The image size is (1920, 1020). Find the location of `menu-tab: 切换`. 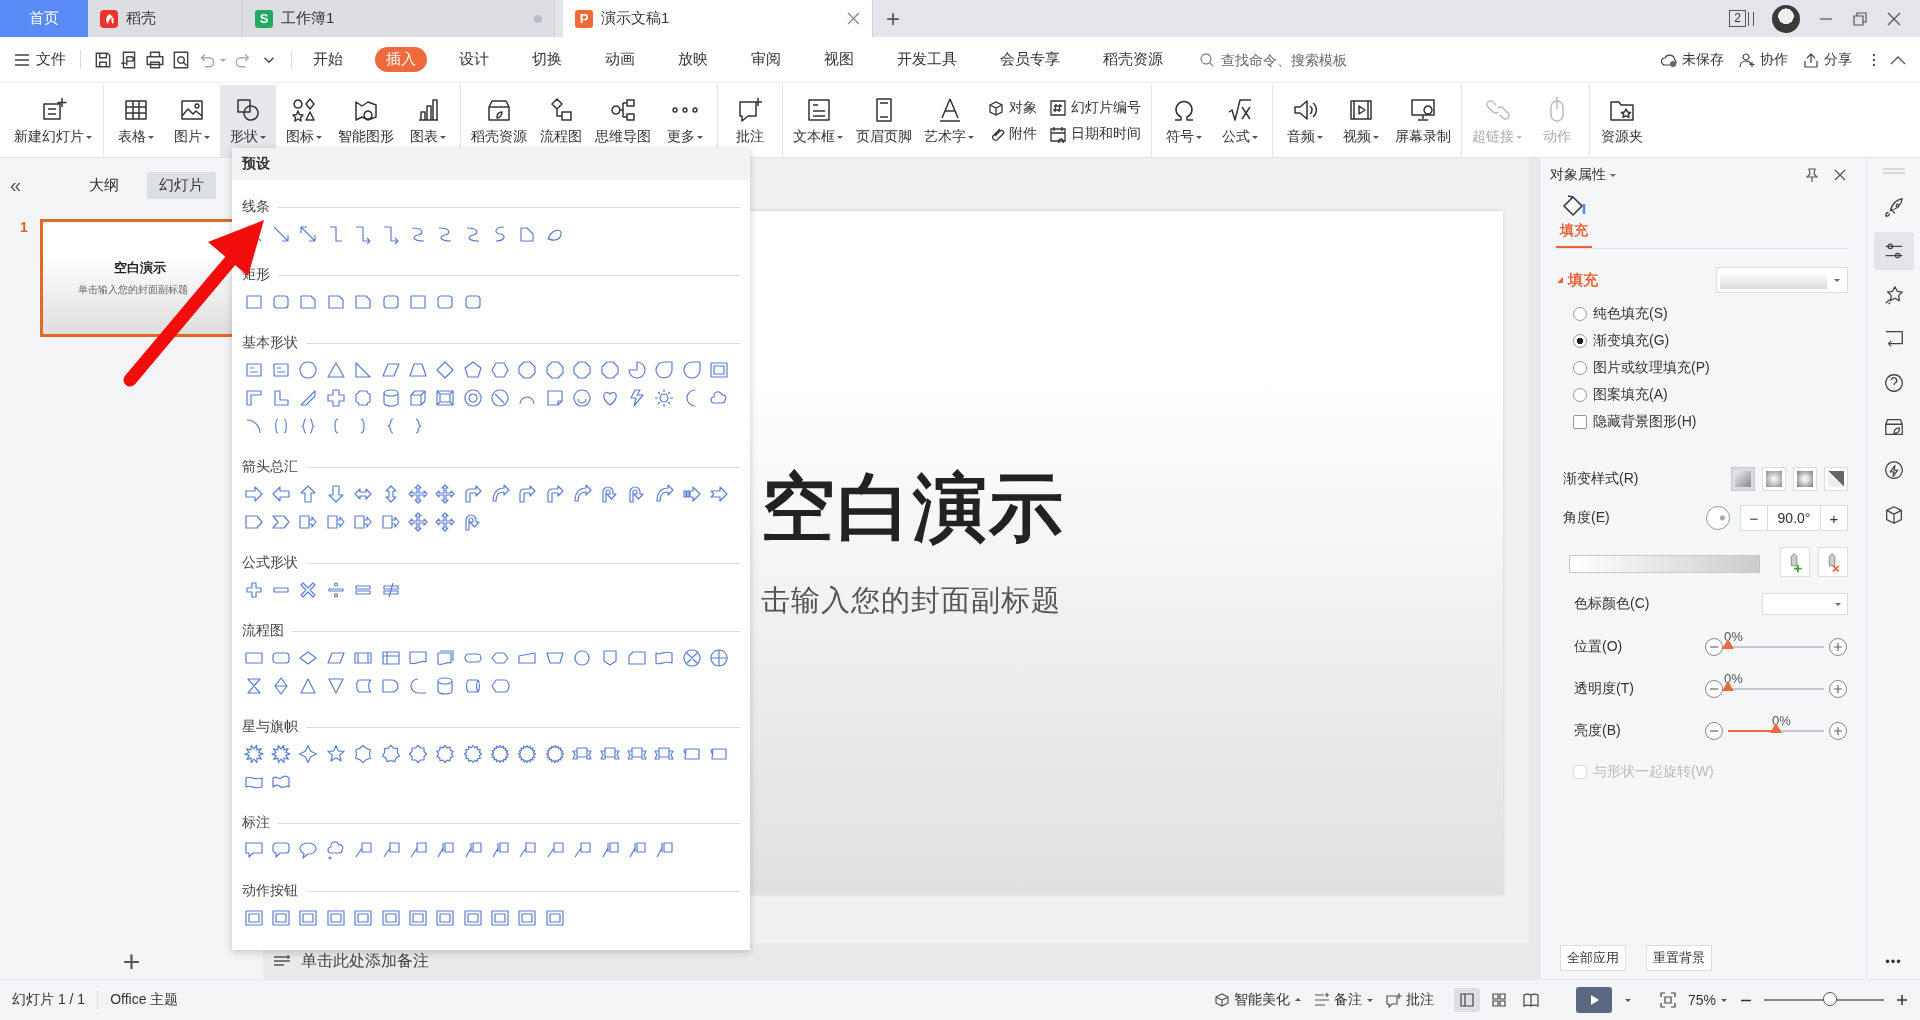

menu-tab: 切换 is located at coordinates (547, 59).